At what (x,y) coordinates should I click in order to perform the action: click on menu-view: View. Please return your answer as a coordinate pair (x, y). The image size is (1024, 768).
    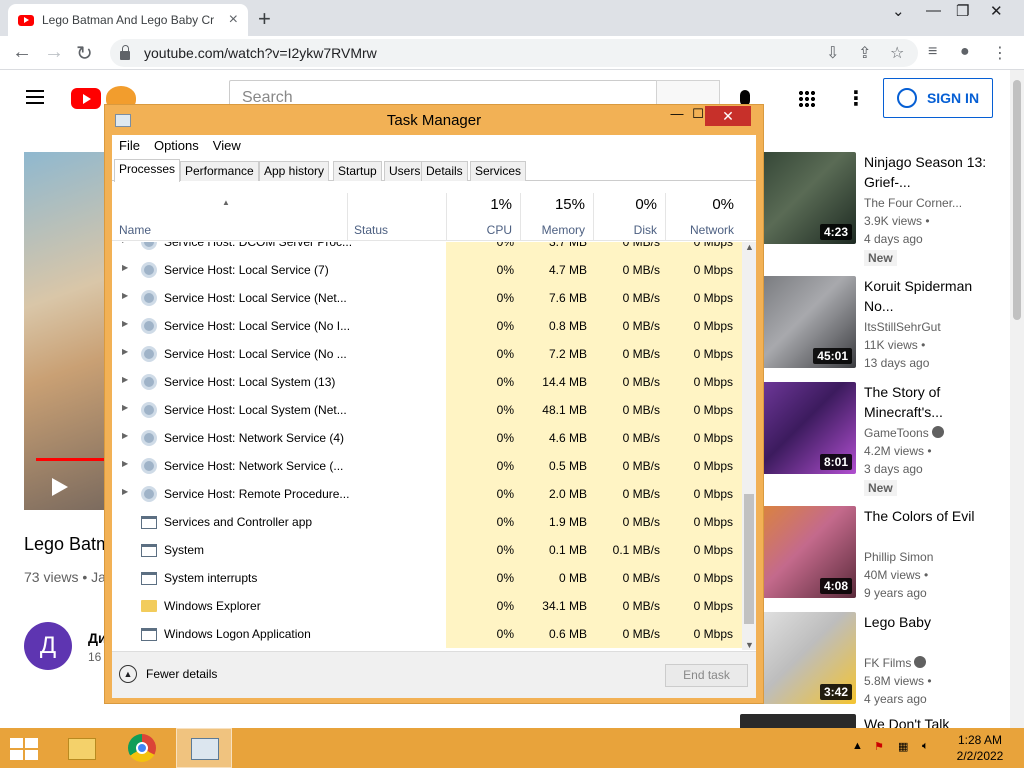
    Looking at the image, I should click on (227, 146).